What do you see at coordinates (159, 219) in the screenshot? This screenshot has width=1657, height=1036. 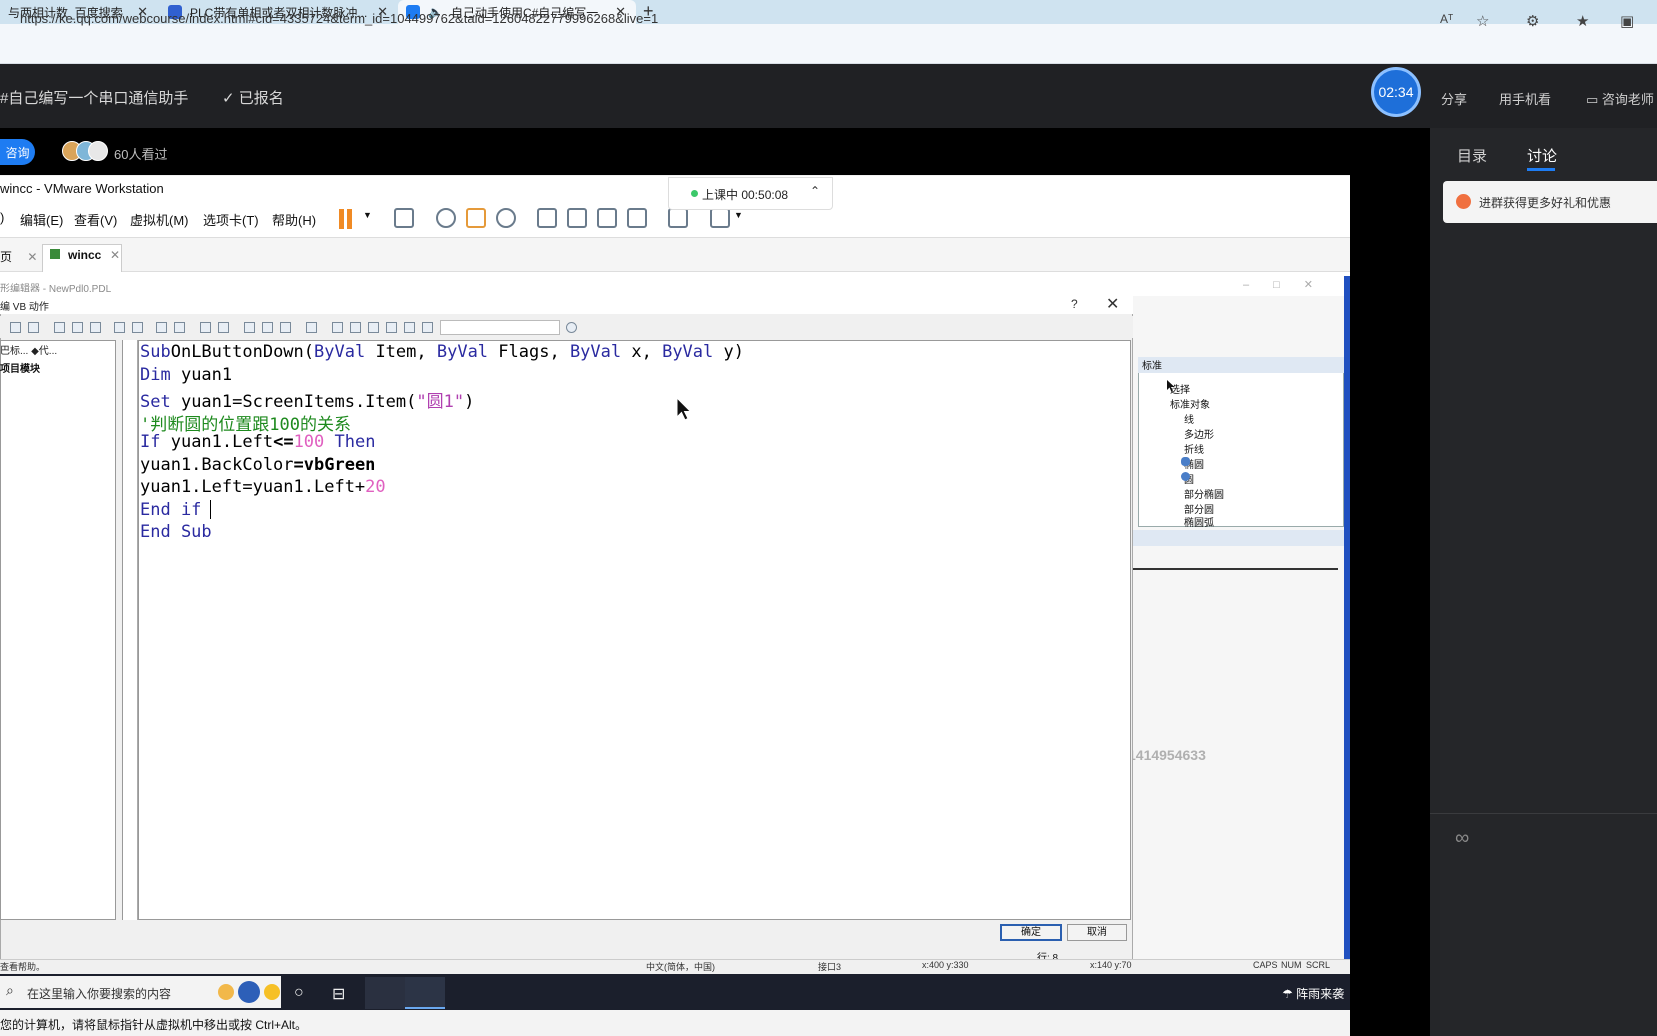 I see `menu-vm: 虚拟机(M)` at bounding box center [159, 219].